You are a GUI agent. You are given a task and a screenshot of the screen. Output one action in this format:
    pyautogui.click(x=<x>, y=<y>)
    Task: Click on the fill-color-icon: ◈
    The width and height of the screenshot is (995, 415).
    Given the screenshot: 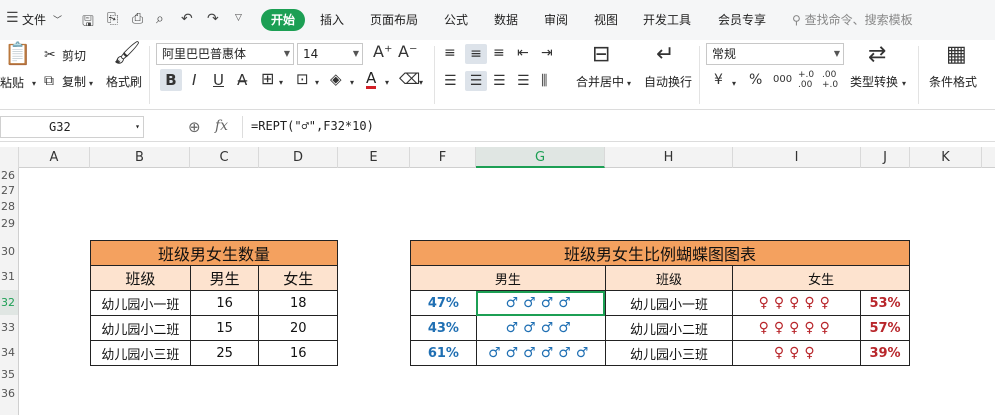 What is the action you would take?
    pyautogui.click(x=336, y=79)
    